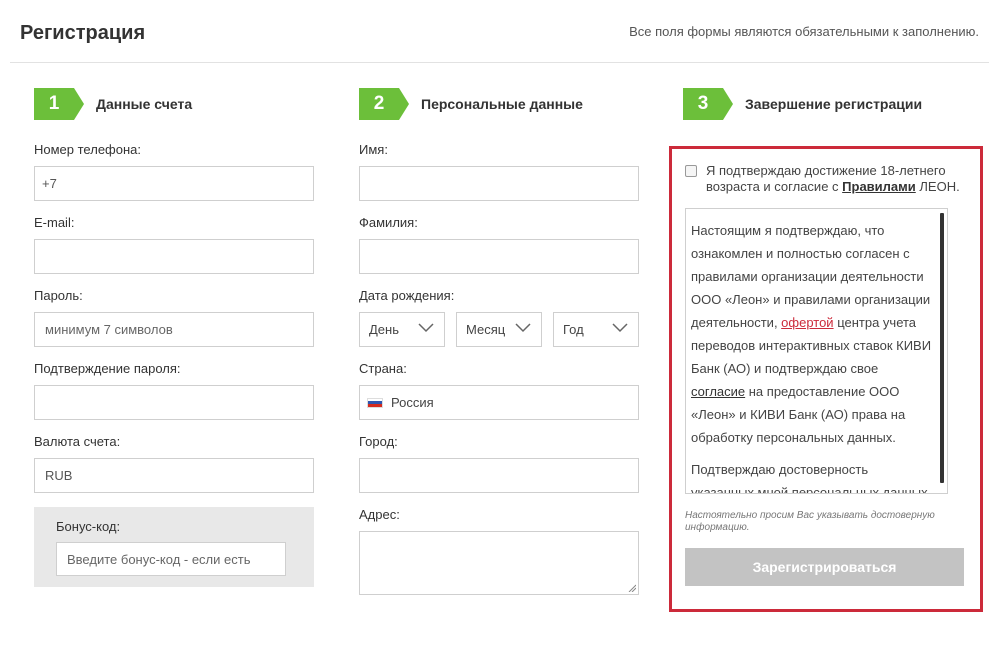 This screenshot has height=646, width=999. Describe the element at coordinates (174, 256) in the screenshot. I see `email-input` at that location.